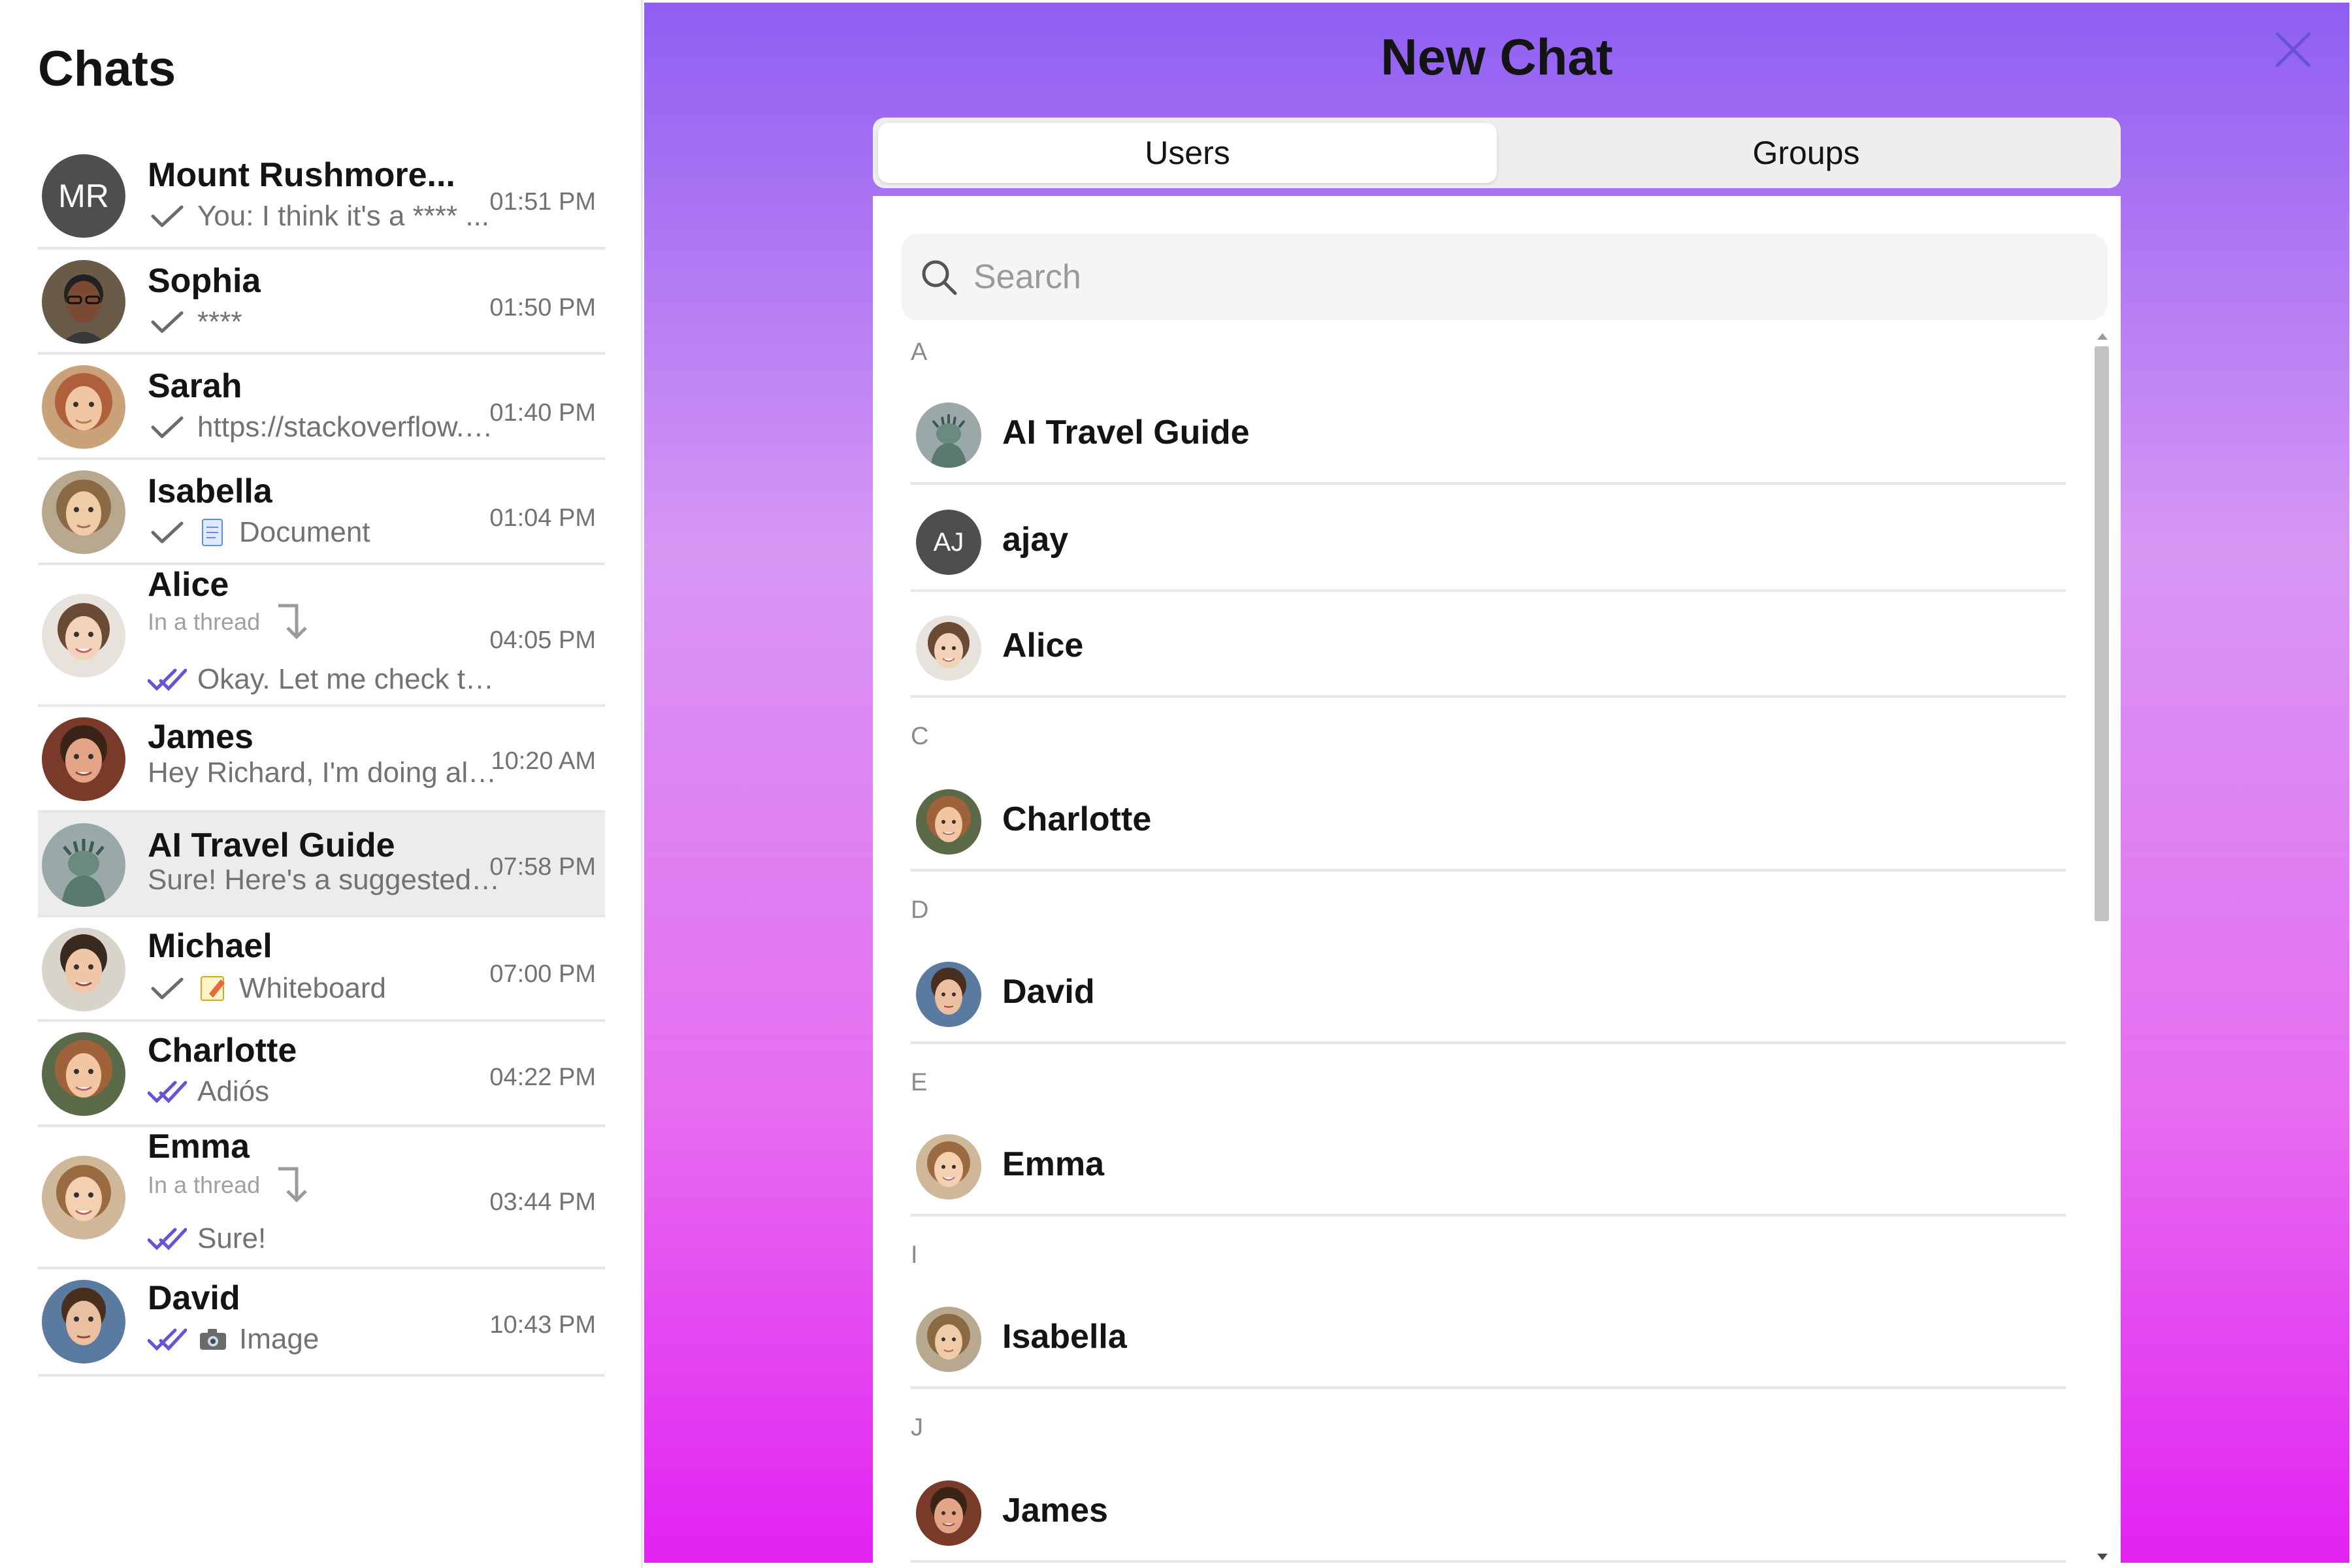 The width and height of the screenshot is (2352, 1568). Describe the element at coordinates (917, 1427) in the screenshot. I see `section-letter: J` at that location.